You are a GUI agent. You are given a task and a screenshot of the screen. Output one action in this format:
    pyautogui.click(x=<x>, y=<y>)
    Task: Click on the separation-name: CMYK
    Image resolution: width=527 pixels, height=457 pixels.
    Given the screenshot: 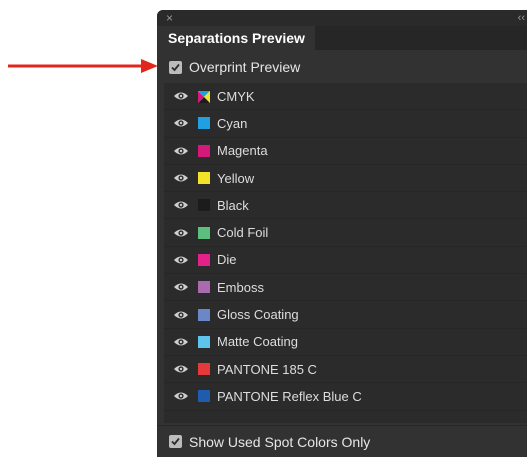 What is the action you would take?
    pyautogui.click(x=236, y=96)
    